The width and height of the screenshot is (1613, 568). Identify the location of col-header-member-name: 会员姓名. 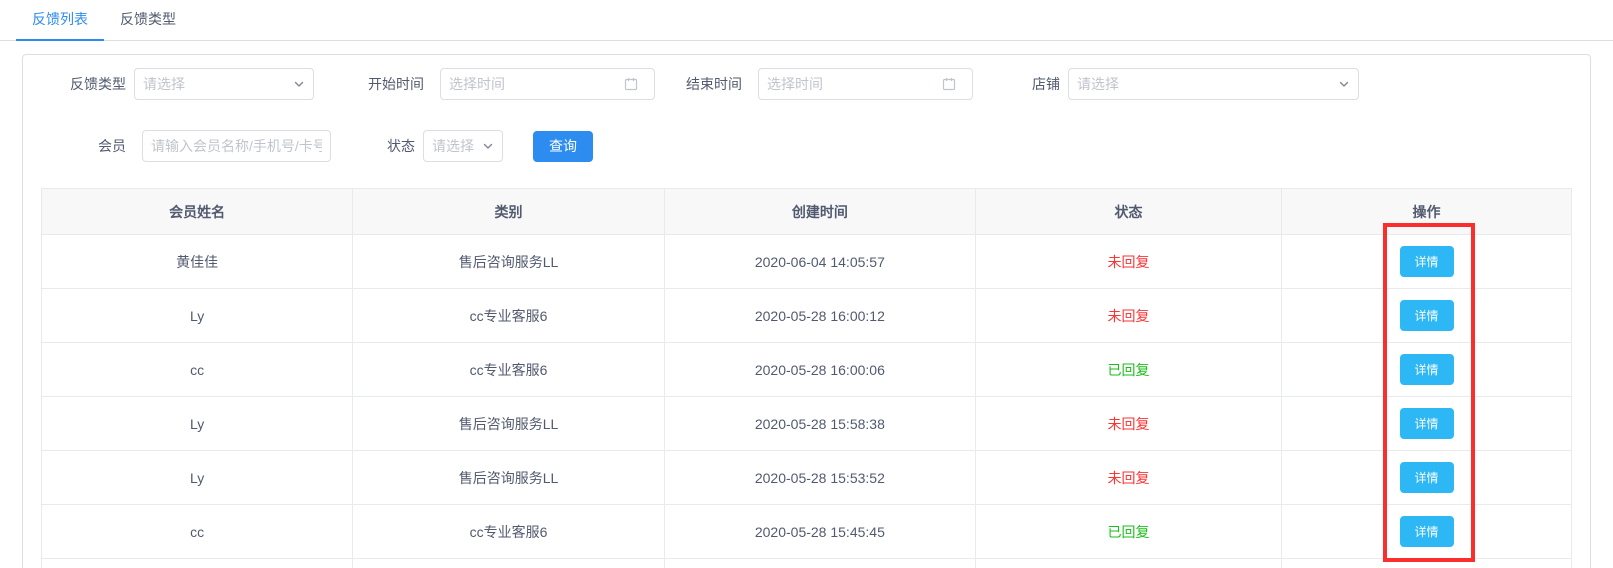
(197, 211).